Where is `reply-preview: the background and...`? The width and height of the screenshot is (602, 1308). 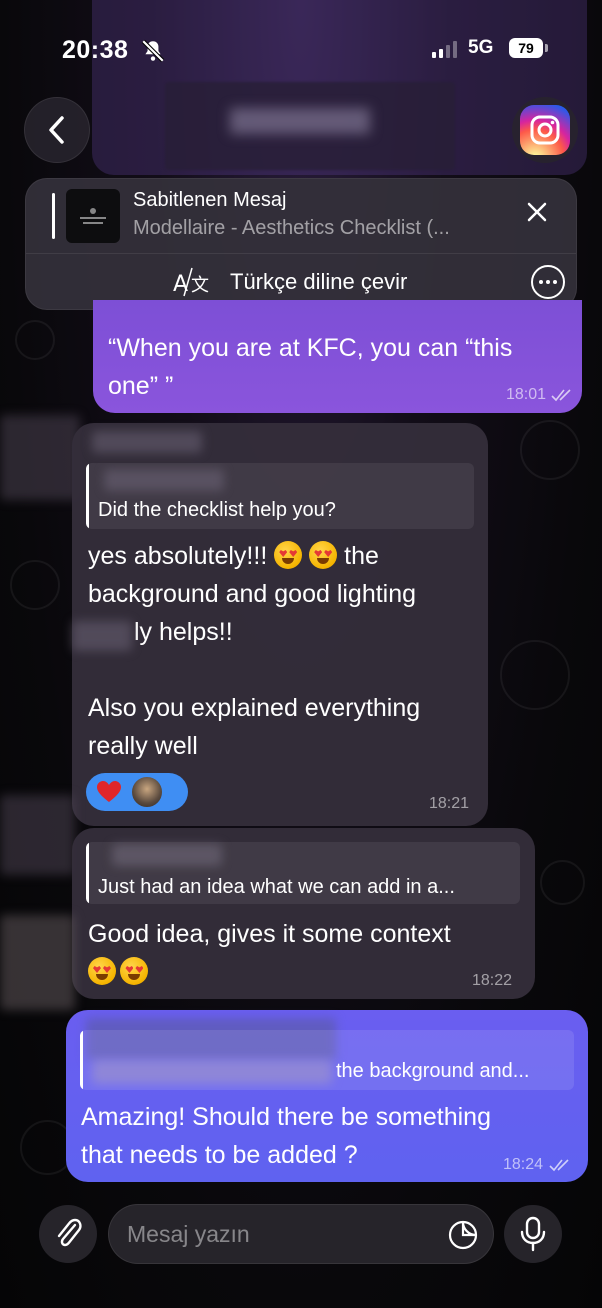
reply-preview: the background and... is located at coordinates (327, 1060).